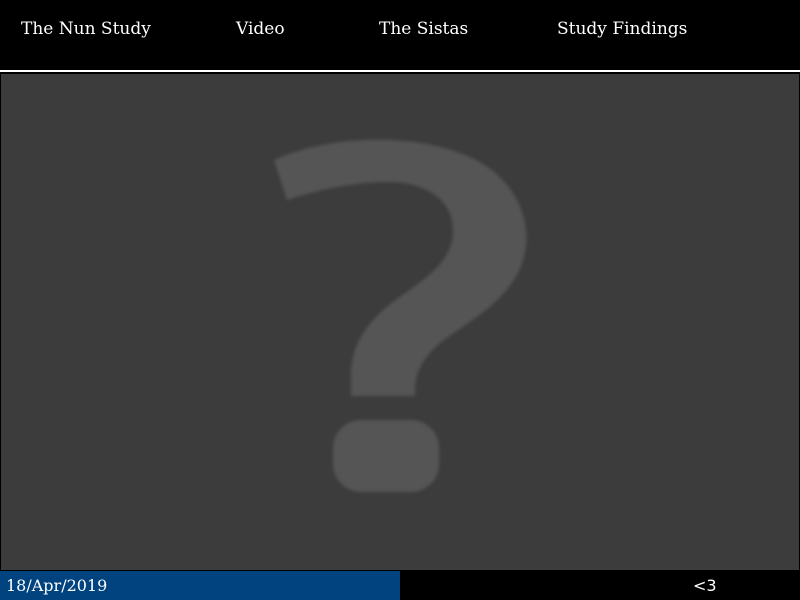  I want to click on nav-item-video: Video, so click(260, 29).